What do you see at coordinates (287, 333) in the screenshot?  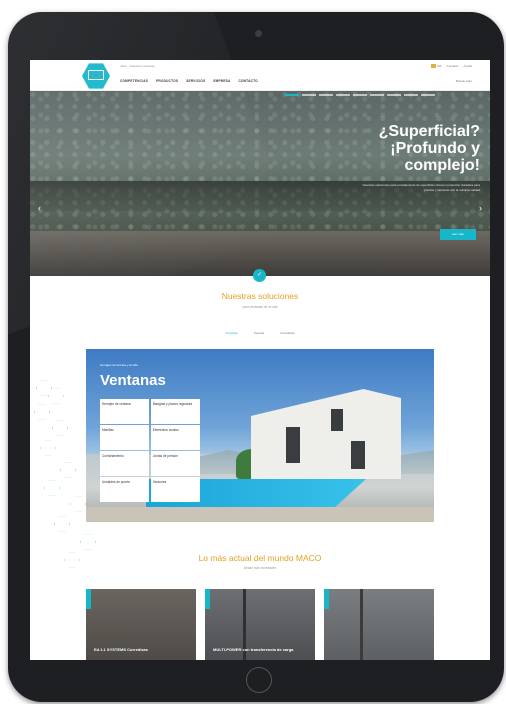 I see `tab-corredizas: Corredizas` at bounding box center [287, 333].